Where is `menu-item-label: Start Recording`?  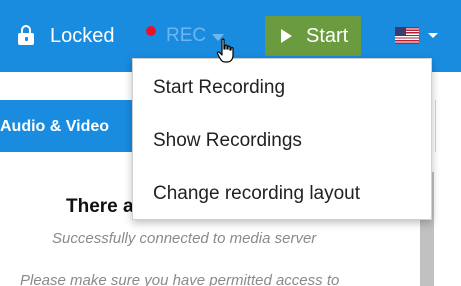 menu-item-label: Start Recording is located at coordinates (219, 87).